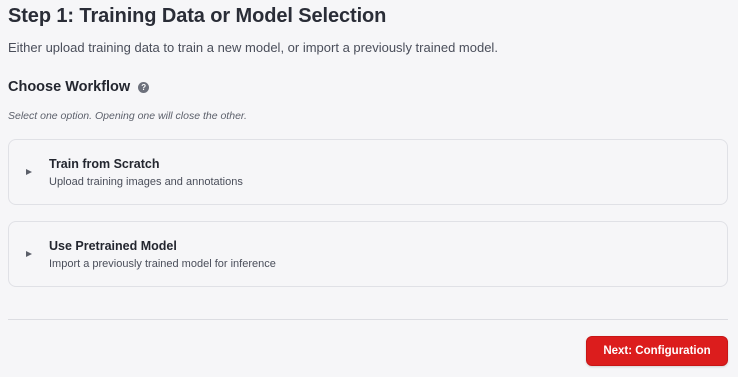  I want to click on option-description: Upload training images and annotations, so click(146, 182).